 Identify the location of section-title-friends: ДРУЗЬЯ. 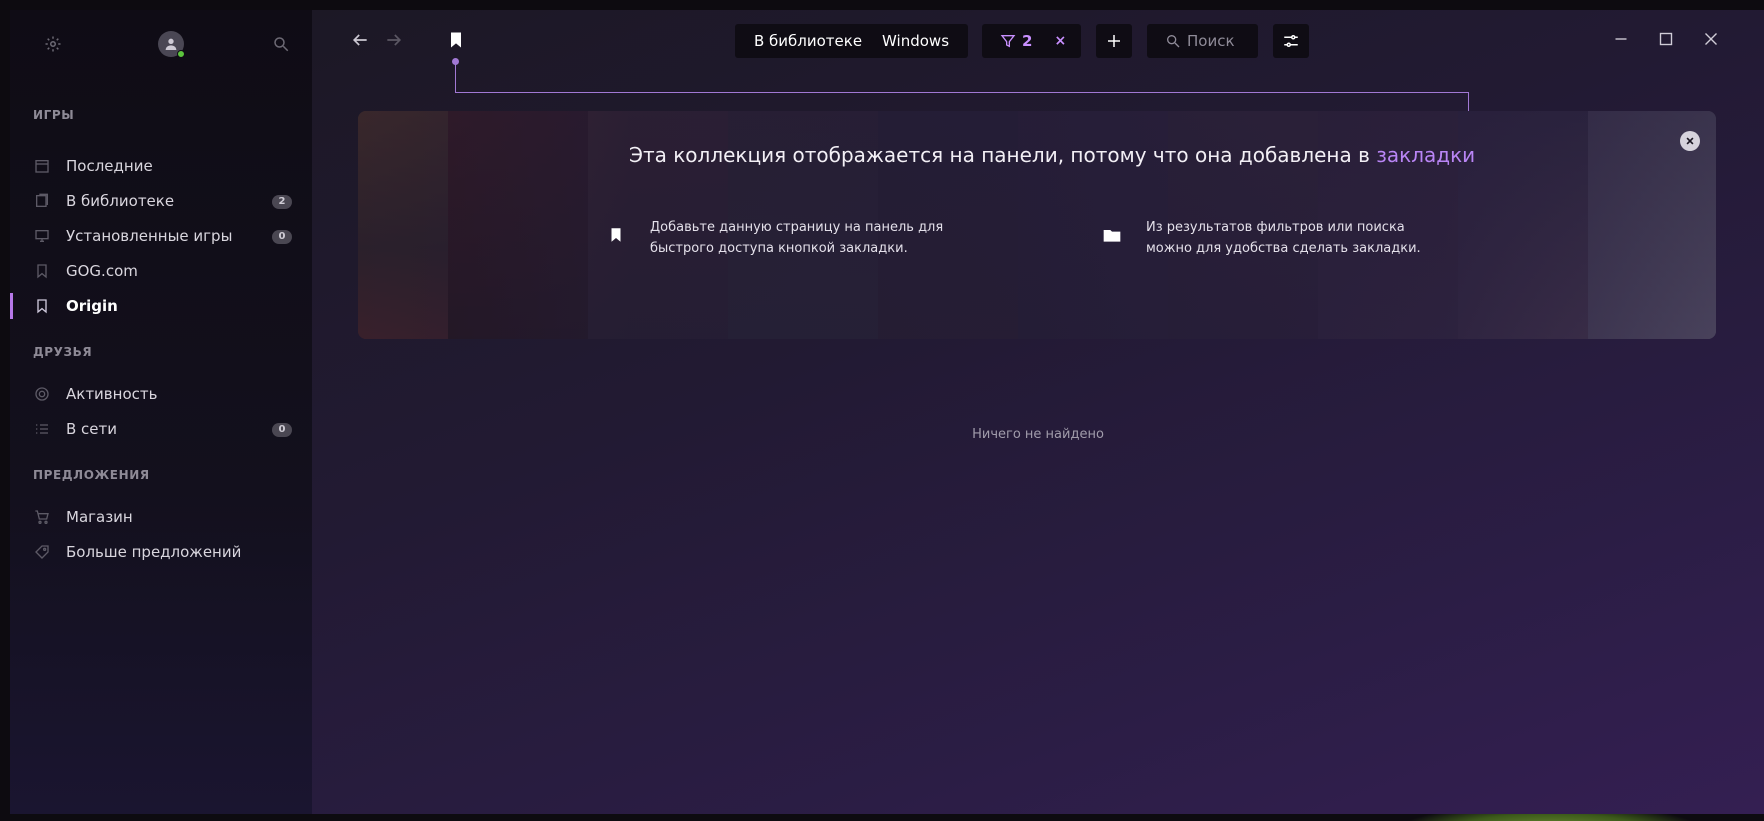
(63, 352).